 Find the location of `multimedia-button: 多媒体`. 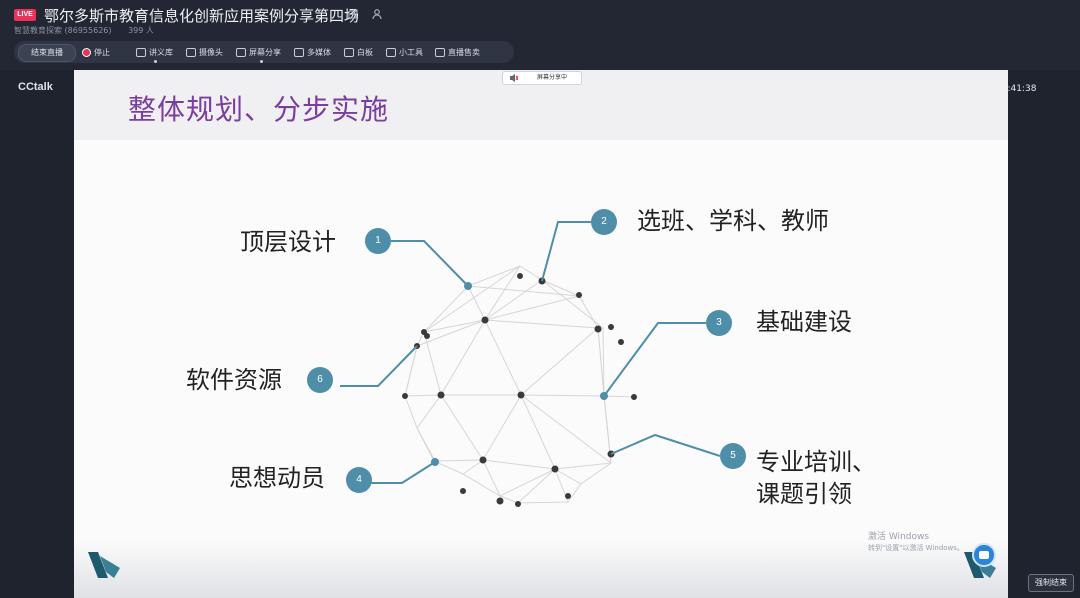

multimedia-button: 多媒体 is located at coordinates (312, 52).